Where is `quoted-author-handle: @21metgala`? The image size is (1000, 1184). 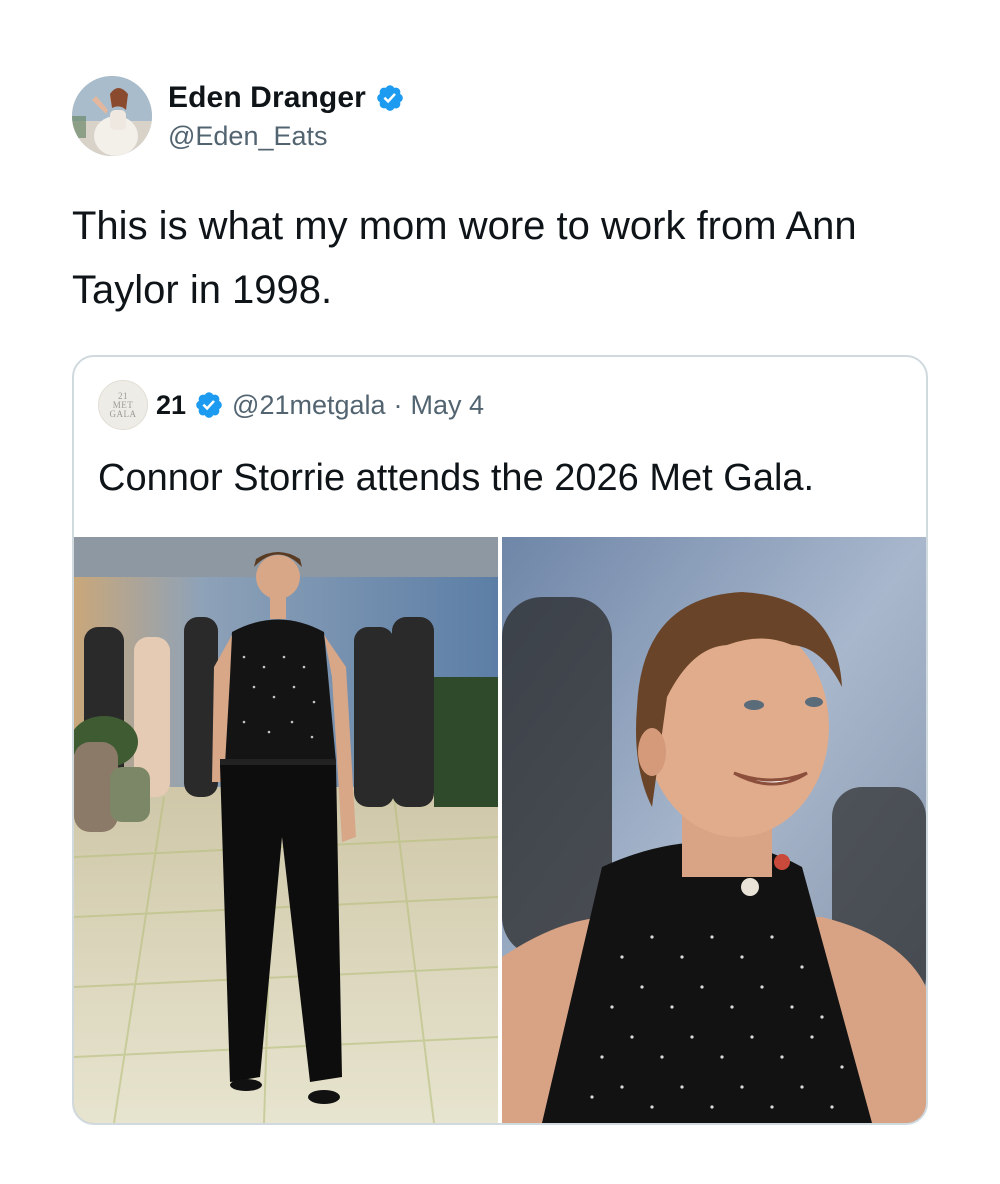 quoted-author-handle: @21metgala is located at coordinates (309, 405).